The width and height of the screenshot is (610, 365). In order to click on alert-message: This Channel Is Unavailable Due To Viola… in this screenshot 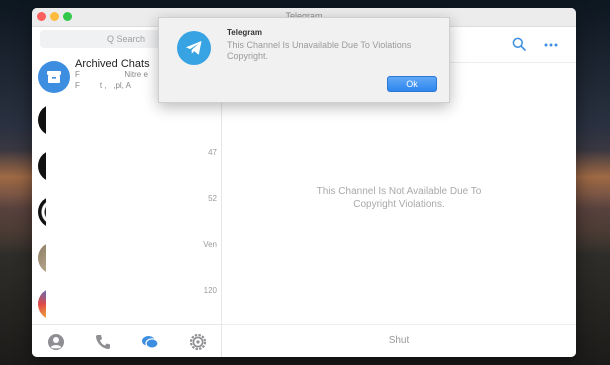, I will do `click(332, 51)`.